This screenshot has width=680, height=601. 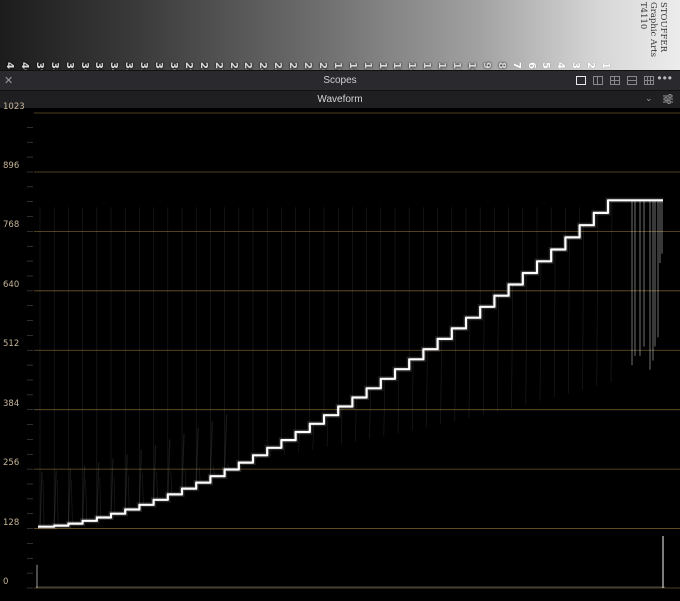 What do you see at coordinates (442, 66) in the screenshot?
I see `step-number: 12` at bounding box center [442, 66].